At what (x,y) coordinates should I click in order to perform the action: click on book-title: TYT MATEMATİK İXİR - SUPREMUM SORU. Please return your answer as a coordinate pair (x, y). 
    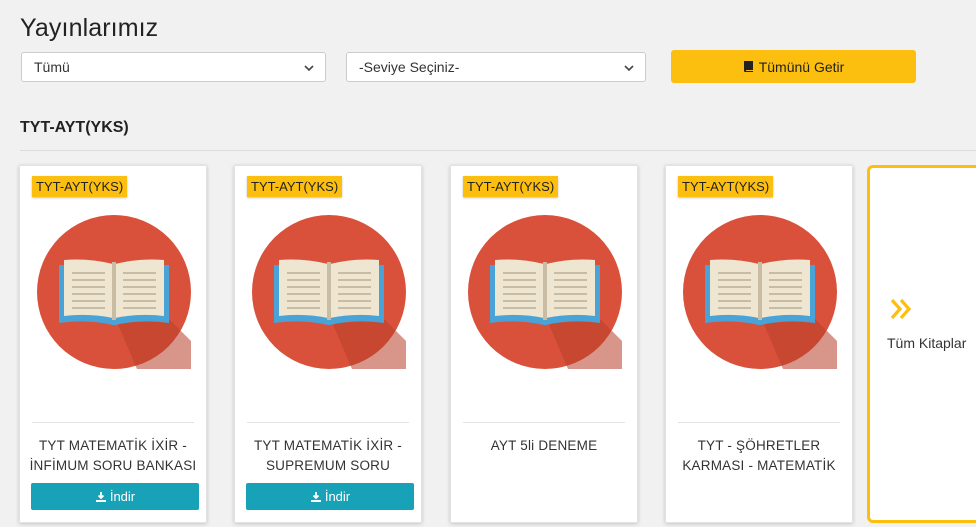
    Looking at the image, I should click on (328, 456).